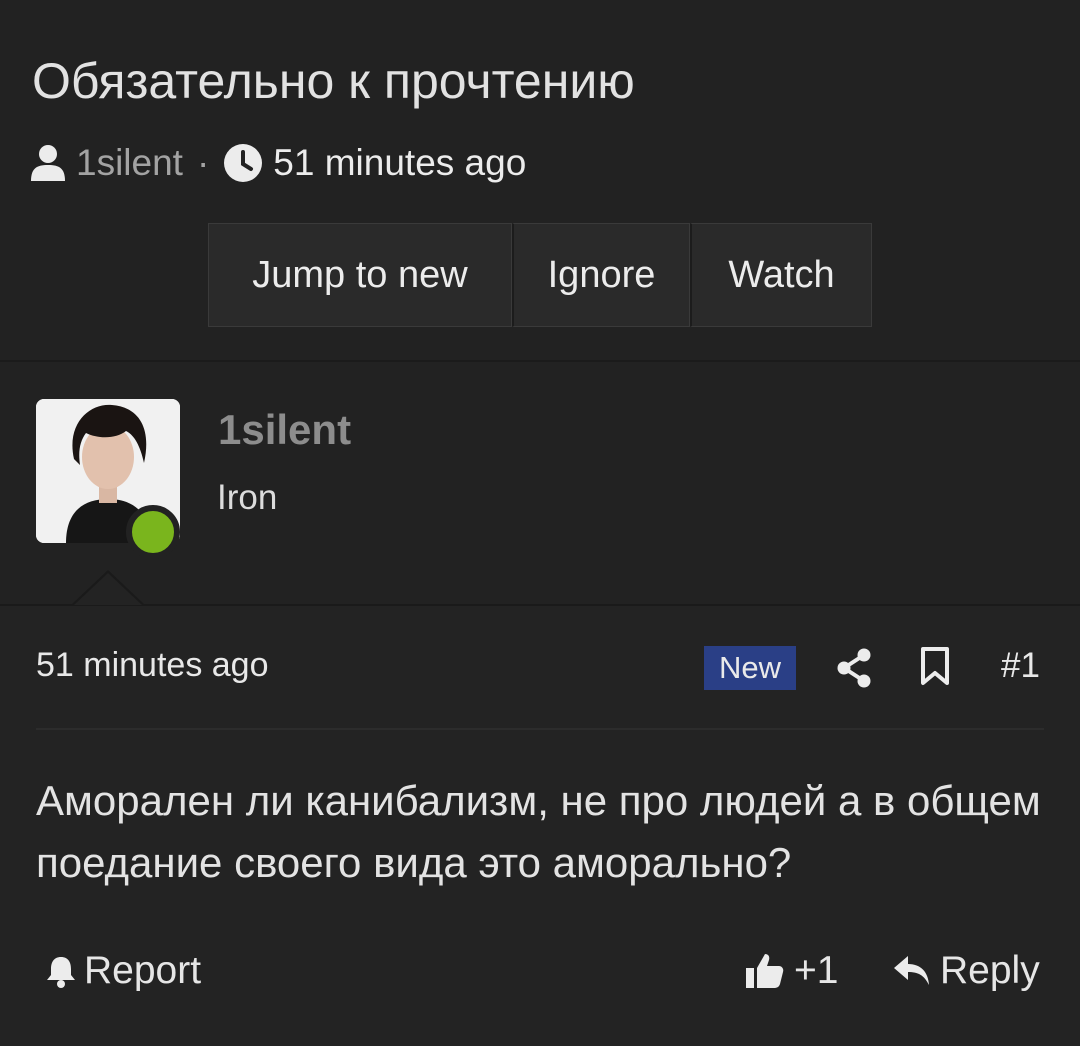  Describe the element at coordinates (333, 81) in the screenshot. I see `thread-title: Обязательно к прочтению` at that location.